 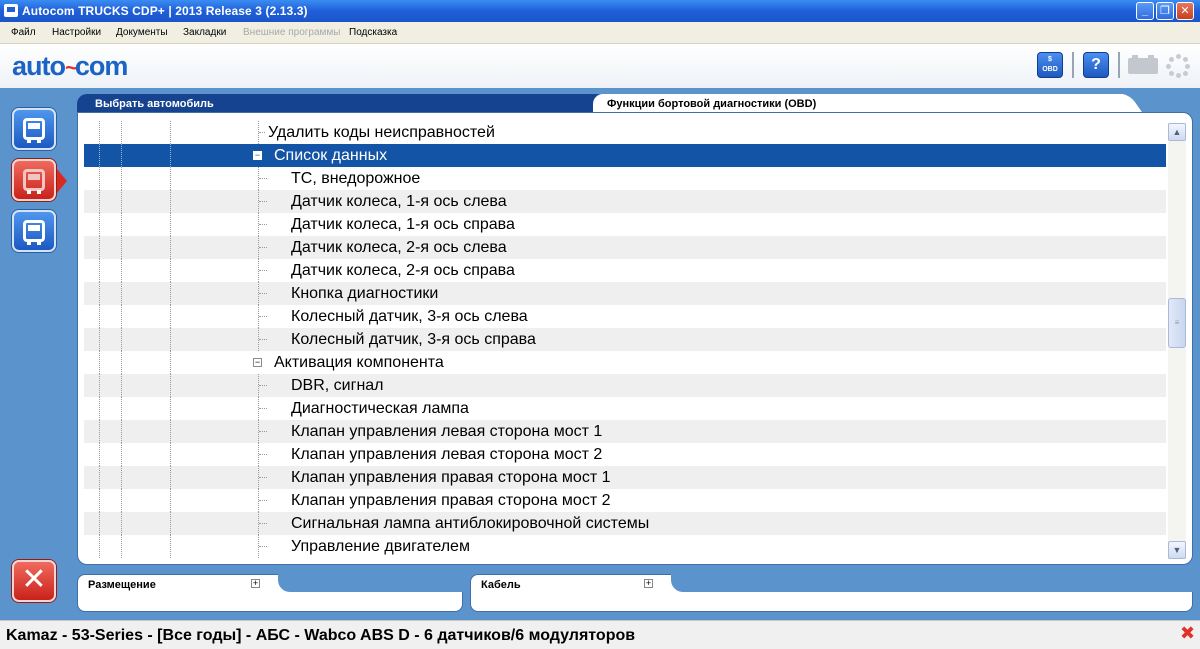 I want to click on pulse-icon: ~, so click(x=71, y=67).